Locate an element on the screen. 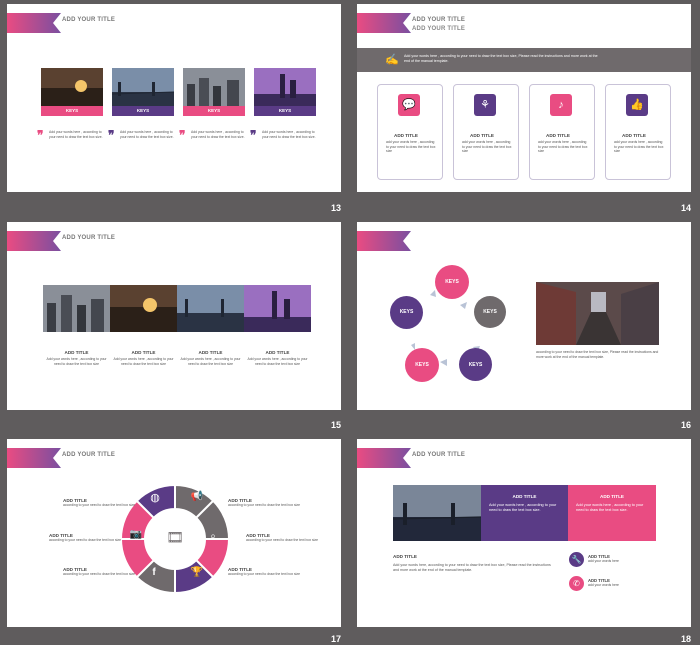  alley-photo is located at coordinates (597, 313).